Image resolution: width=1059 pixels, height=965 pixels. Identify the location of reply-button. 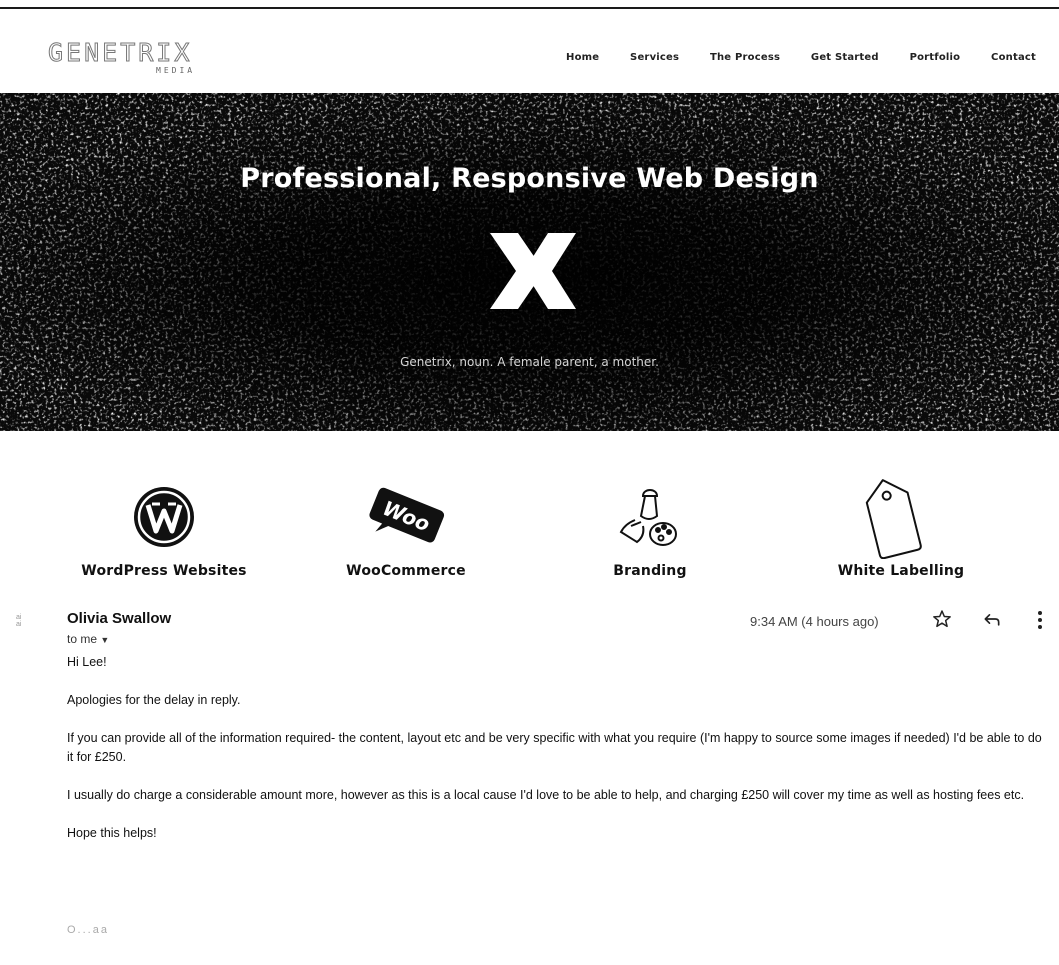
(992, 621).